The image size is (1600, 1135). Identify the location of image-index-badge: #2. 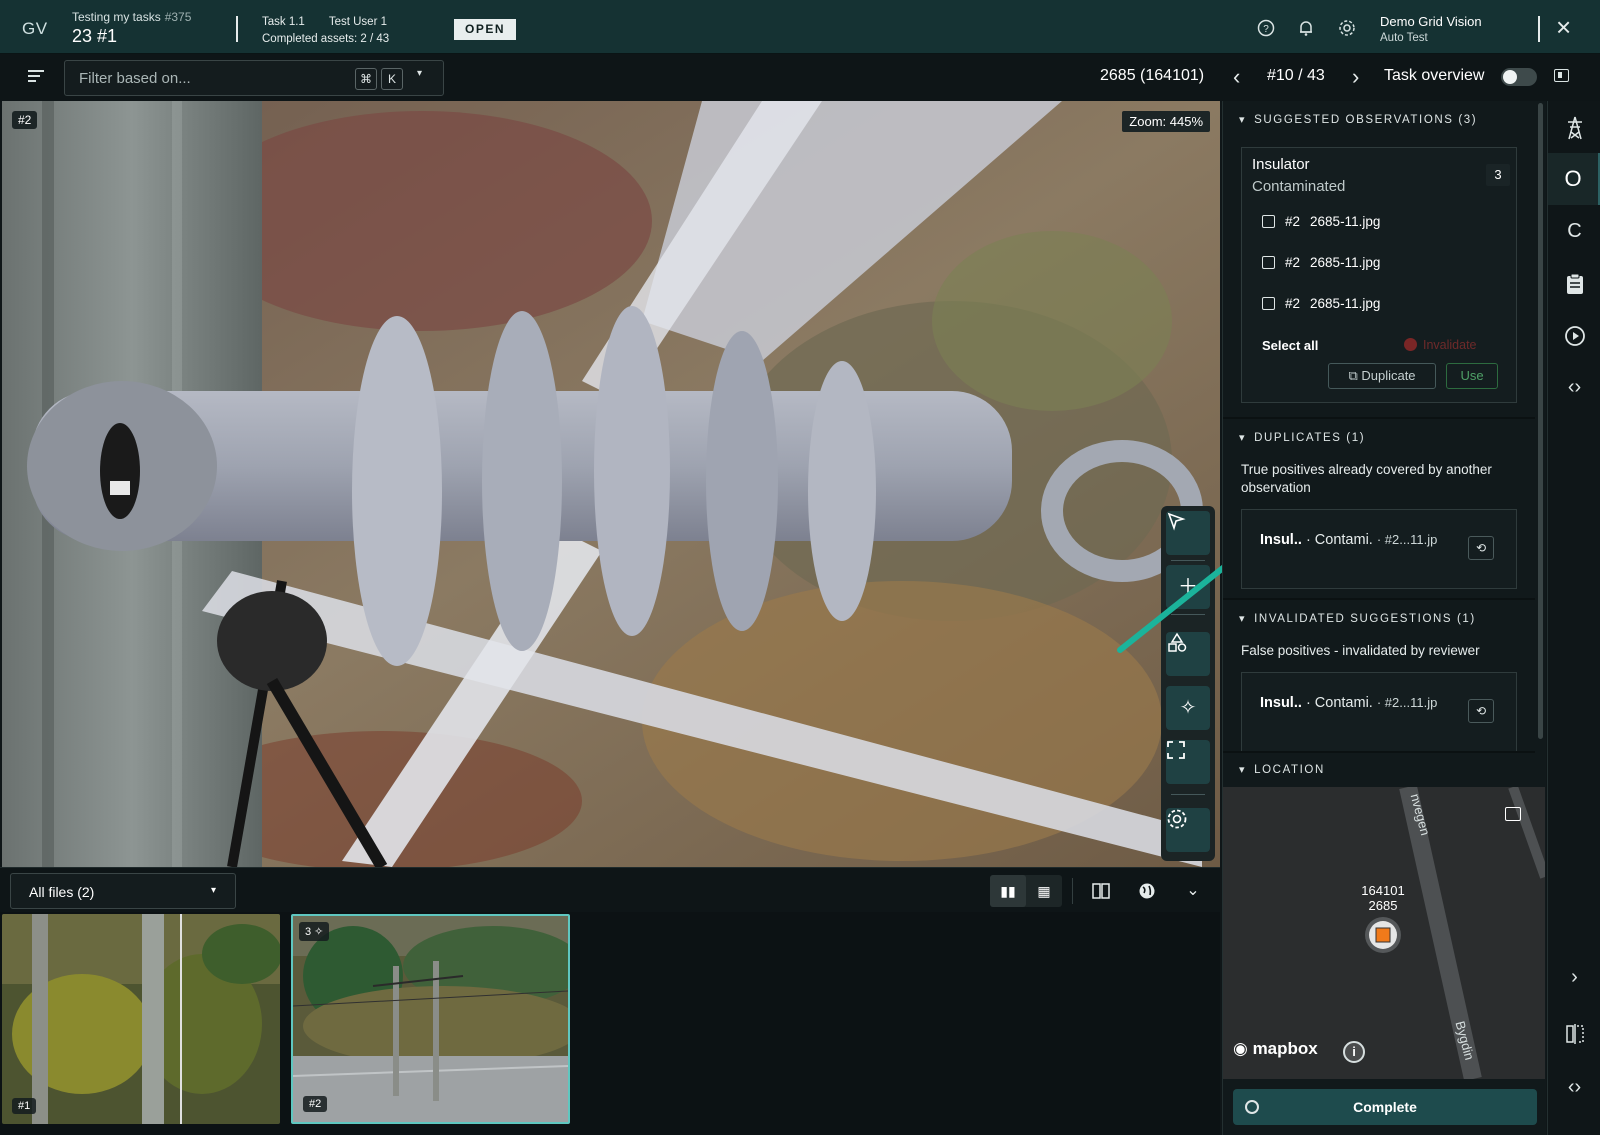
(25, 120).